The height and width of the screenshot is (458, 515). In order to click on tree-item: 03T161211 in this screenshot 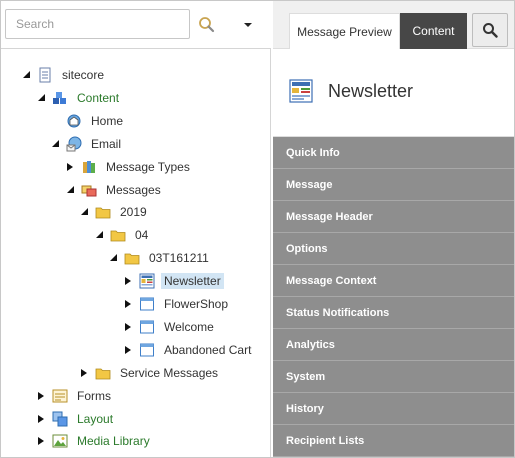, I will do `click(160, 258)`.